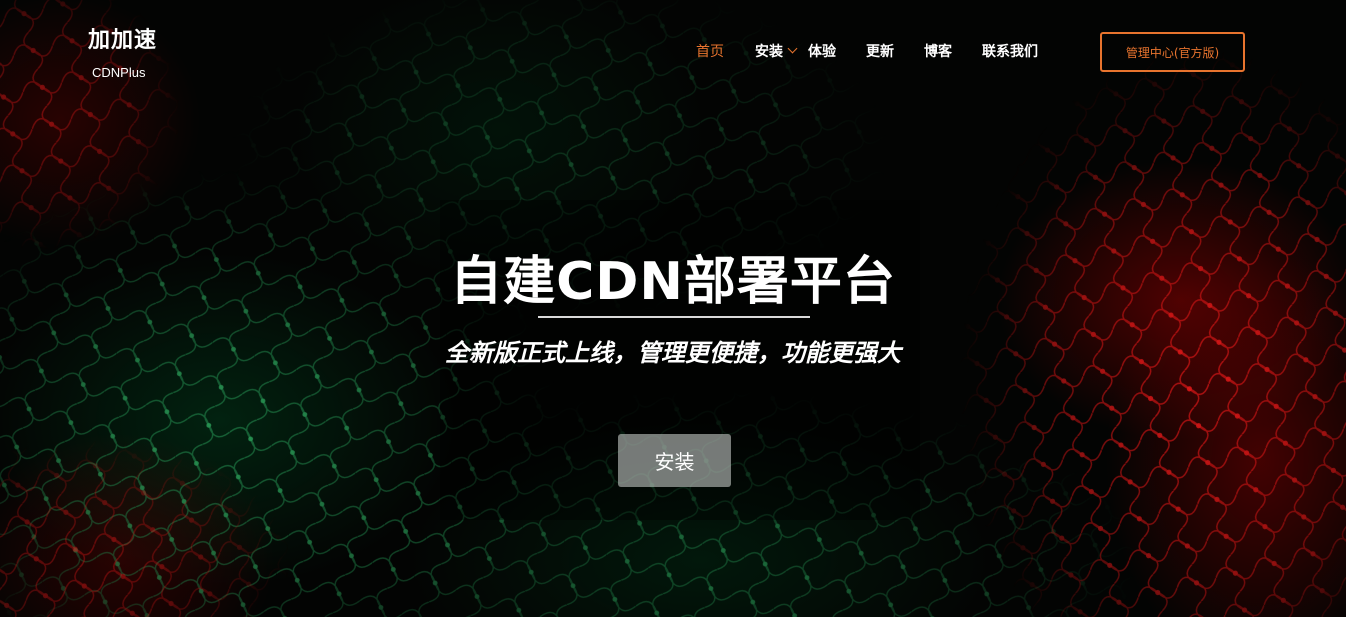 This screenshot has width=1346, height=617. What do you see at coordinates (822, 52) in the screenshot?
I see `nav-item-experience: 体验` at bounding box center [822, 52].